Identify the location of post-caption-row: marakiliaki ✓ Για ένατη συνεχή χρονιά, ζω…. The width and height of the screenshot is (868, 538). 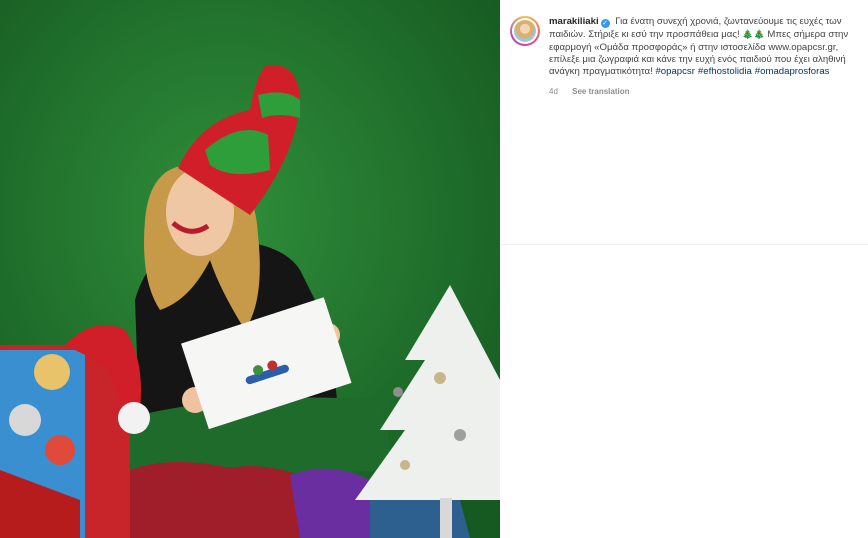
(680, 57).